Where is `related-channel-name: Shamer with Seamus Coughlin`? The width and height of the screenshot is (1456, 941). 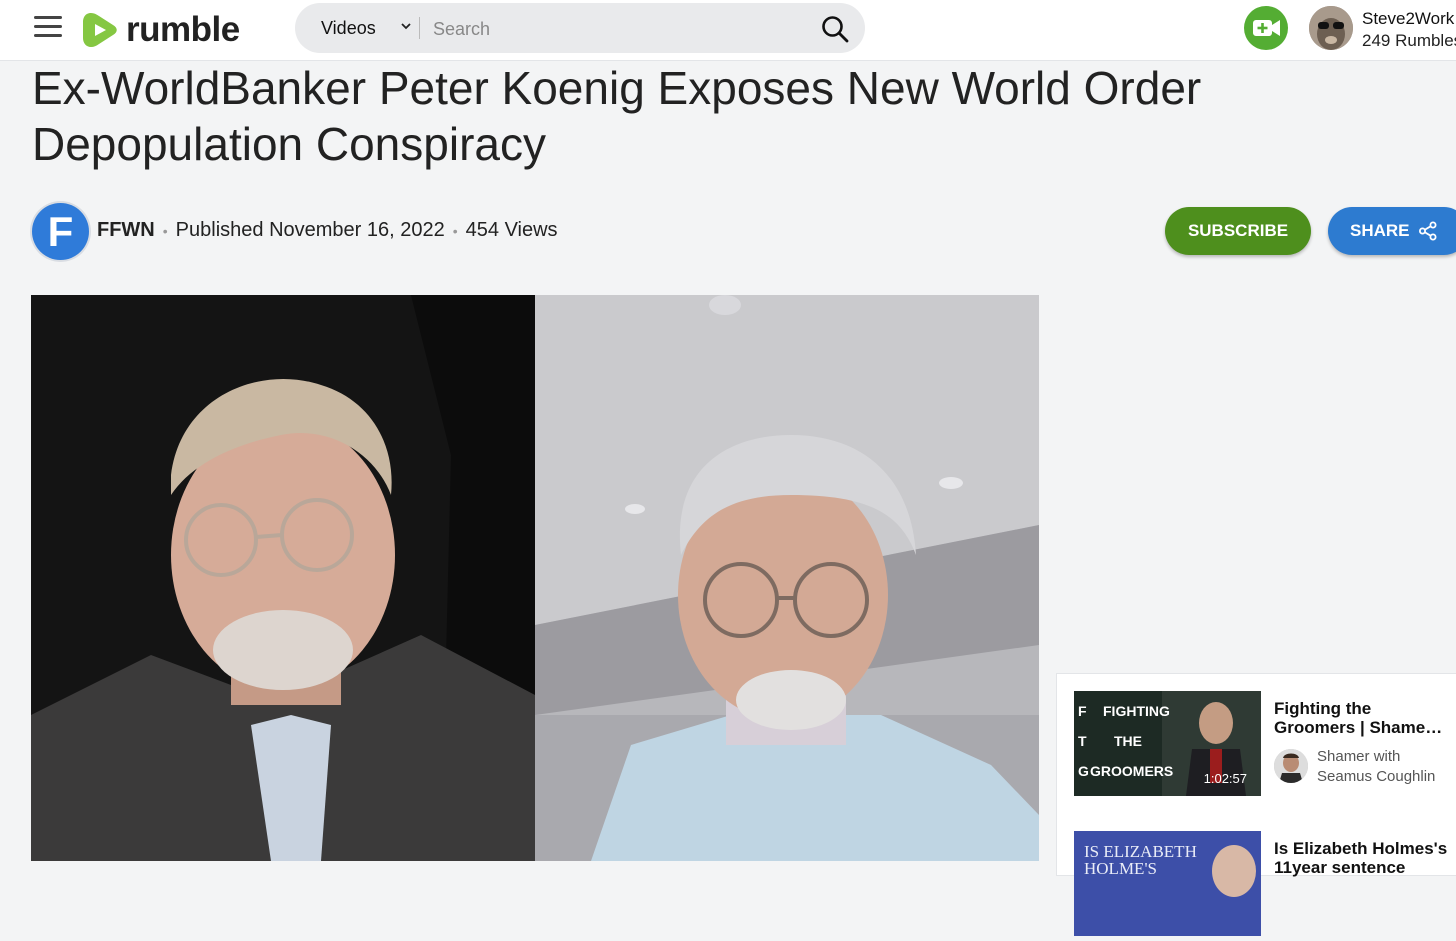 related-channel-name: Shamer with Seamus Coughlin is located at coordinates (1386, 767).